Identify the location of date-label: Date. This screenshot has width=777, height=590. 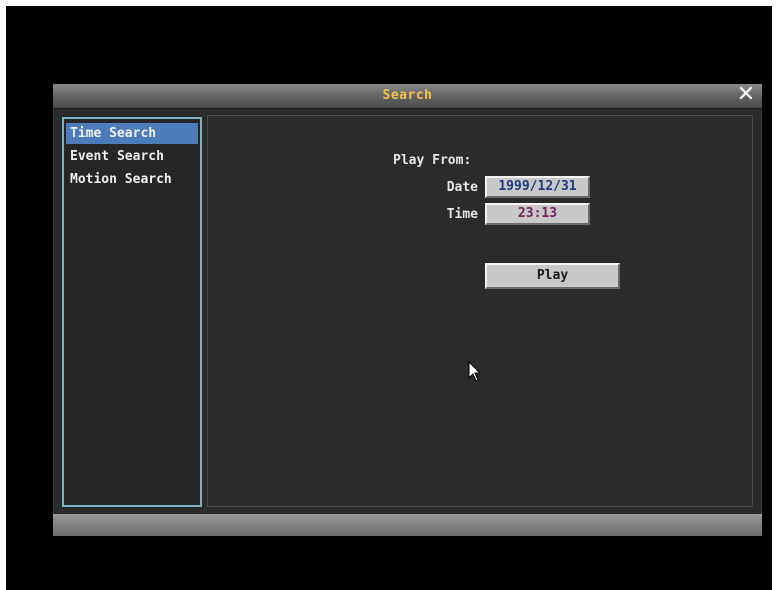
(462, 187).